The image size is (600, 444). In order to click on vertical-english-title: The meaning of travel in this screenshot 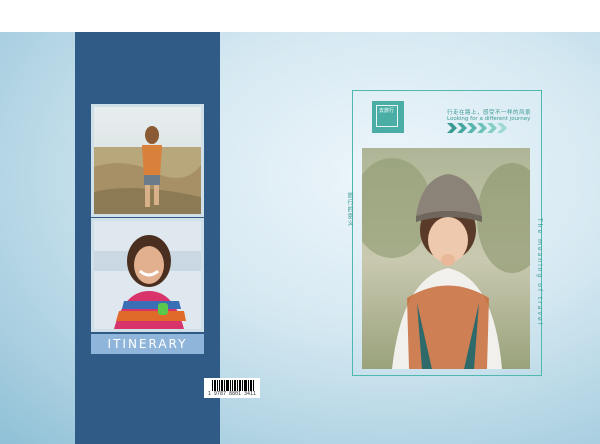, I will do `click(539, 272)`.